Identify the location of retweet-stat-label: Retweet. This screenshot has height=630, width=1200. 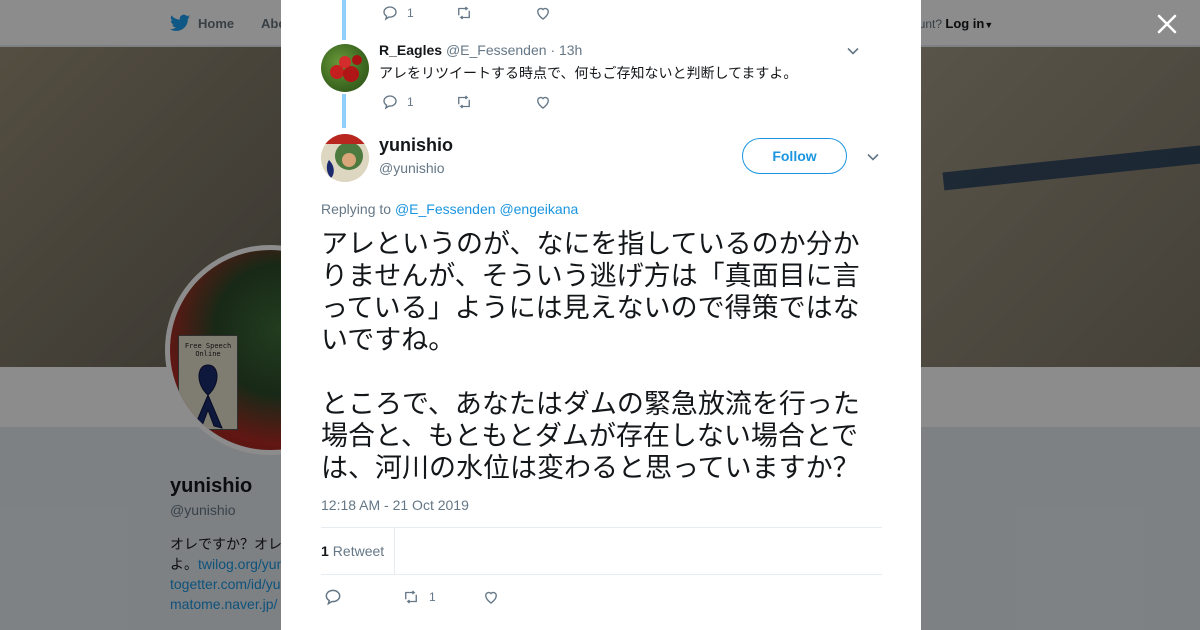
(358, 551).